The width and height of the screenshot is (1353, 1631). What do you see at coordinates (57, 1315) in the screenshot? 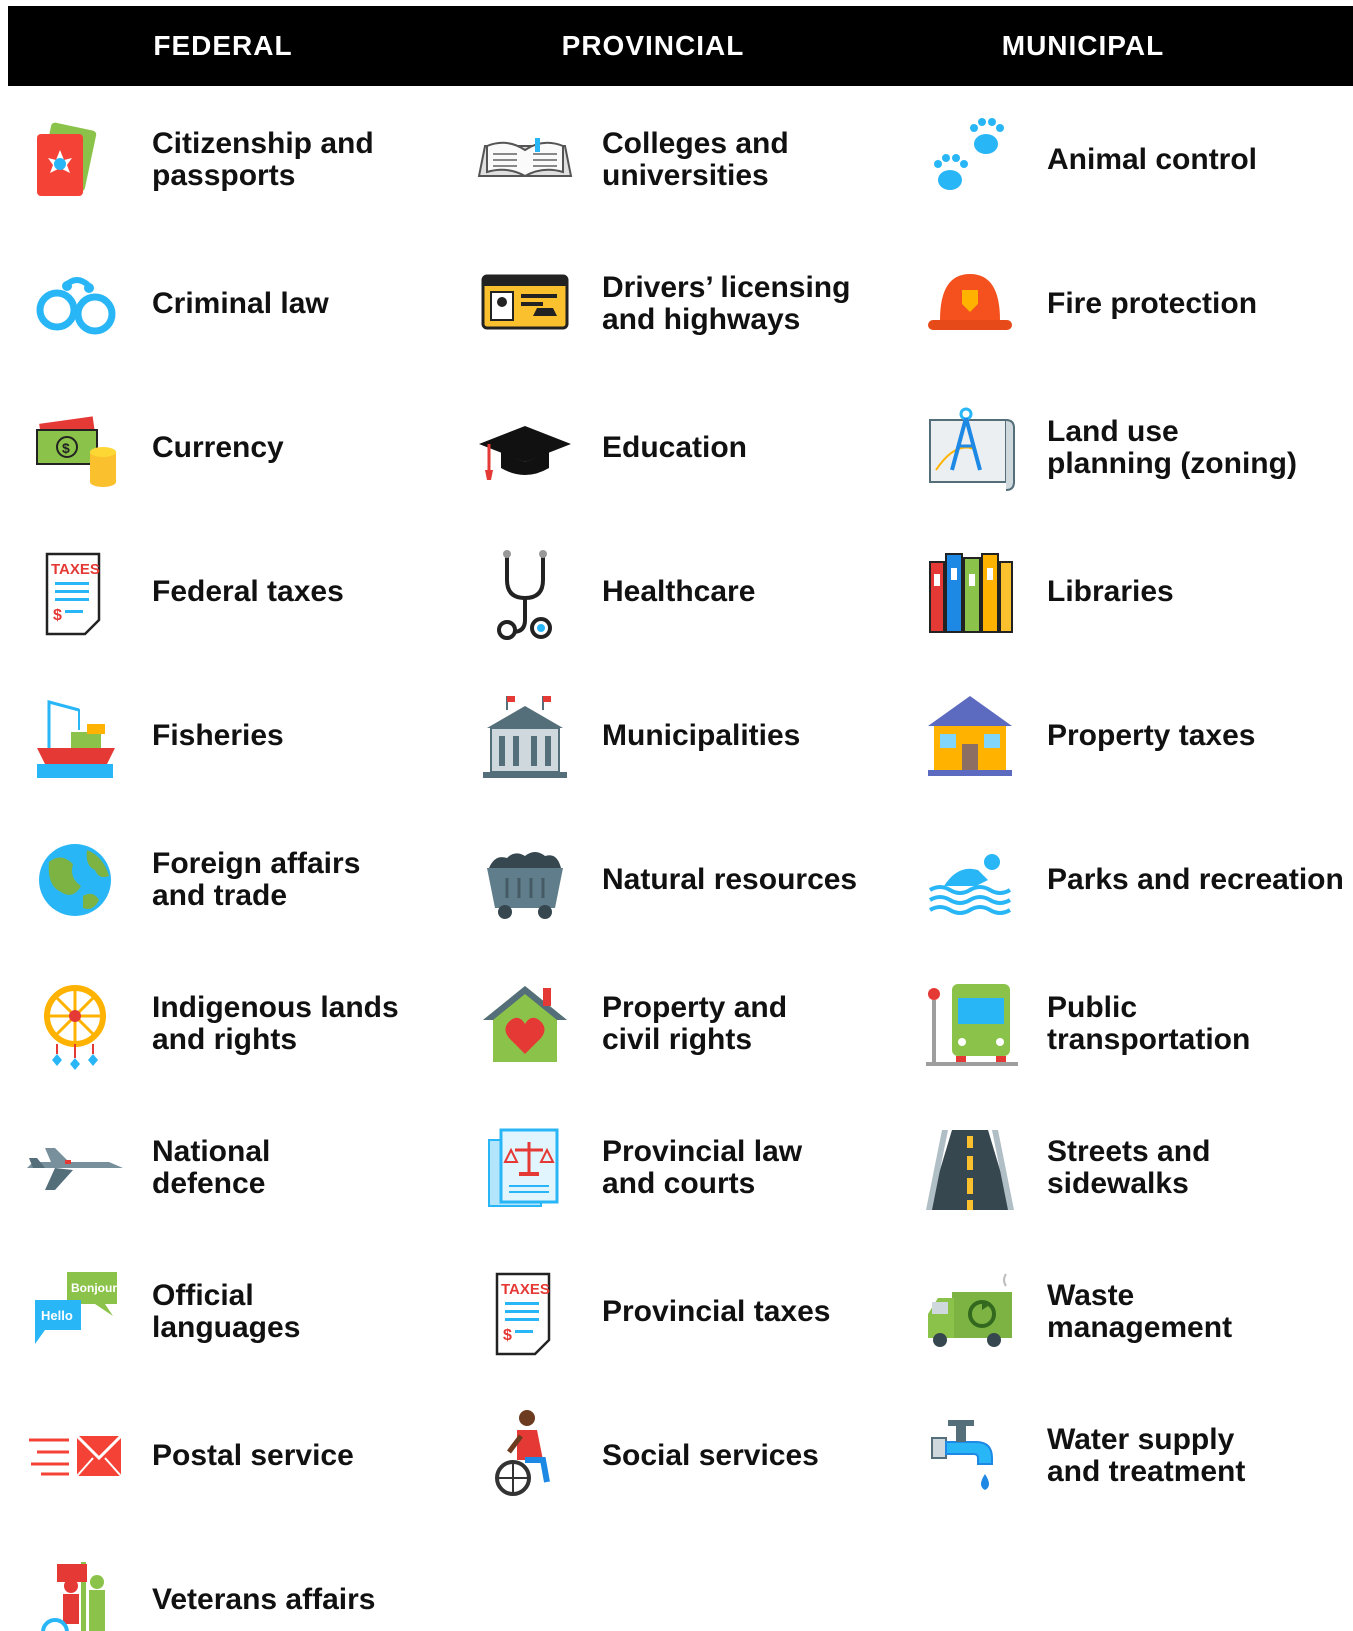
I see `svg-text: Hello` at bounding box center [57, 1315].